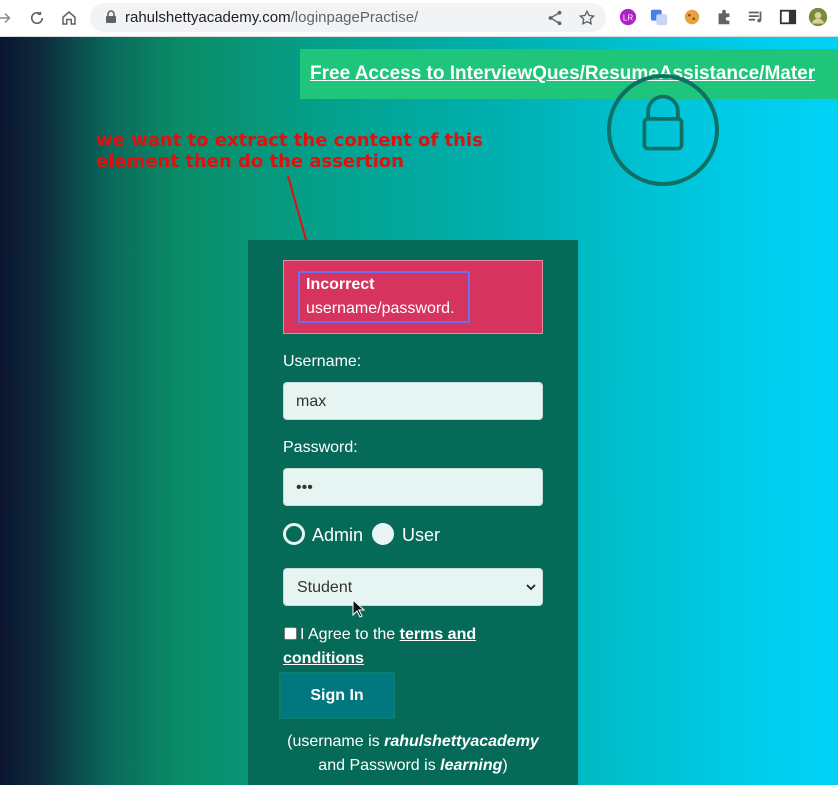 The height and width of the screenshot is (785, 838). I want to click on padlock-icon, so click(663, 122).